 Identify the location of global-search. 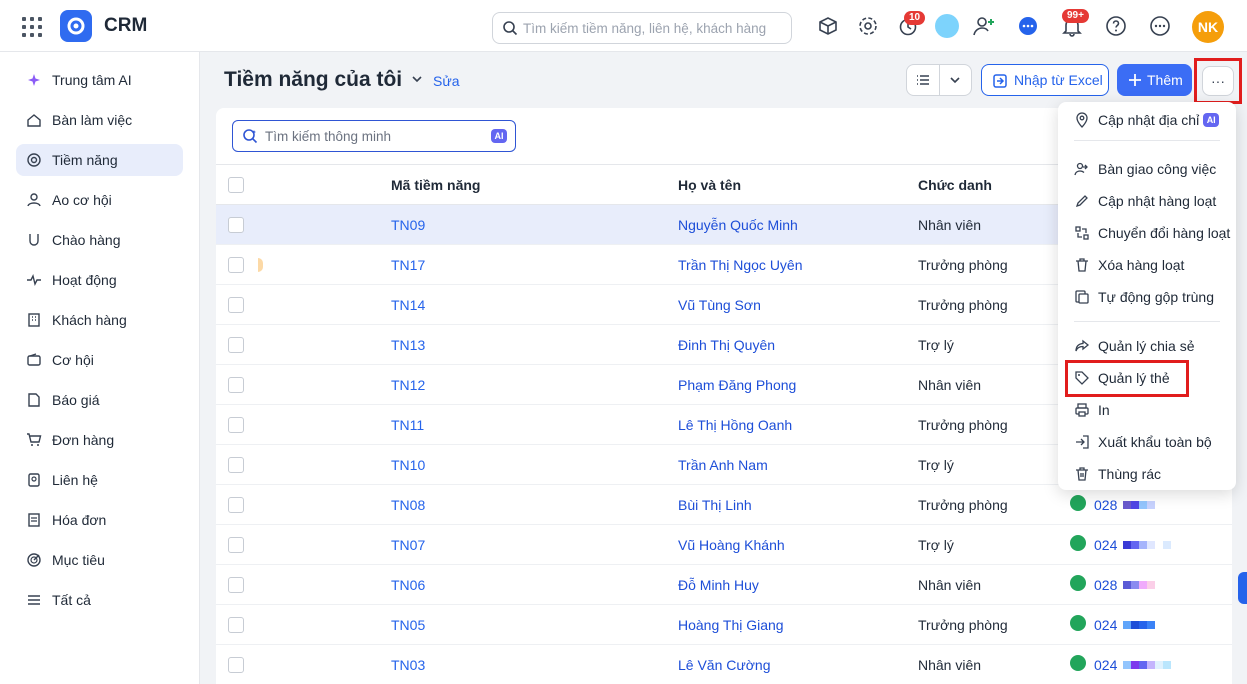
(642, 28).